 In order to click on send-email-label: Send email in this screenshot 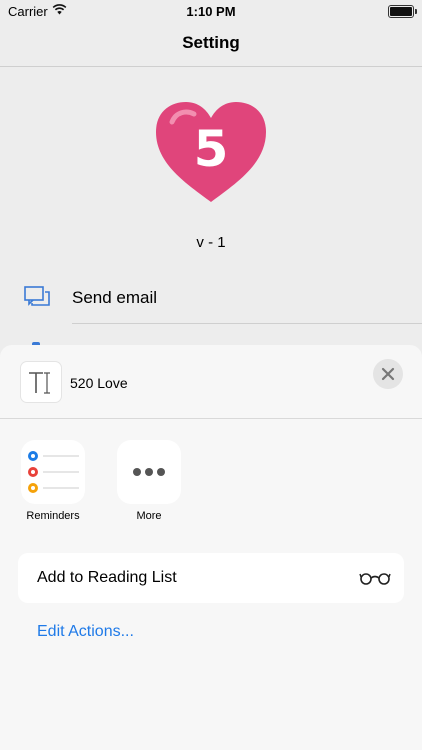, I will do `click(115, 297)`.